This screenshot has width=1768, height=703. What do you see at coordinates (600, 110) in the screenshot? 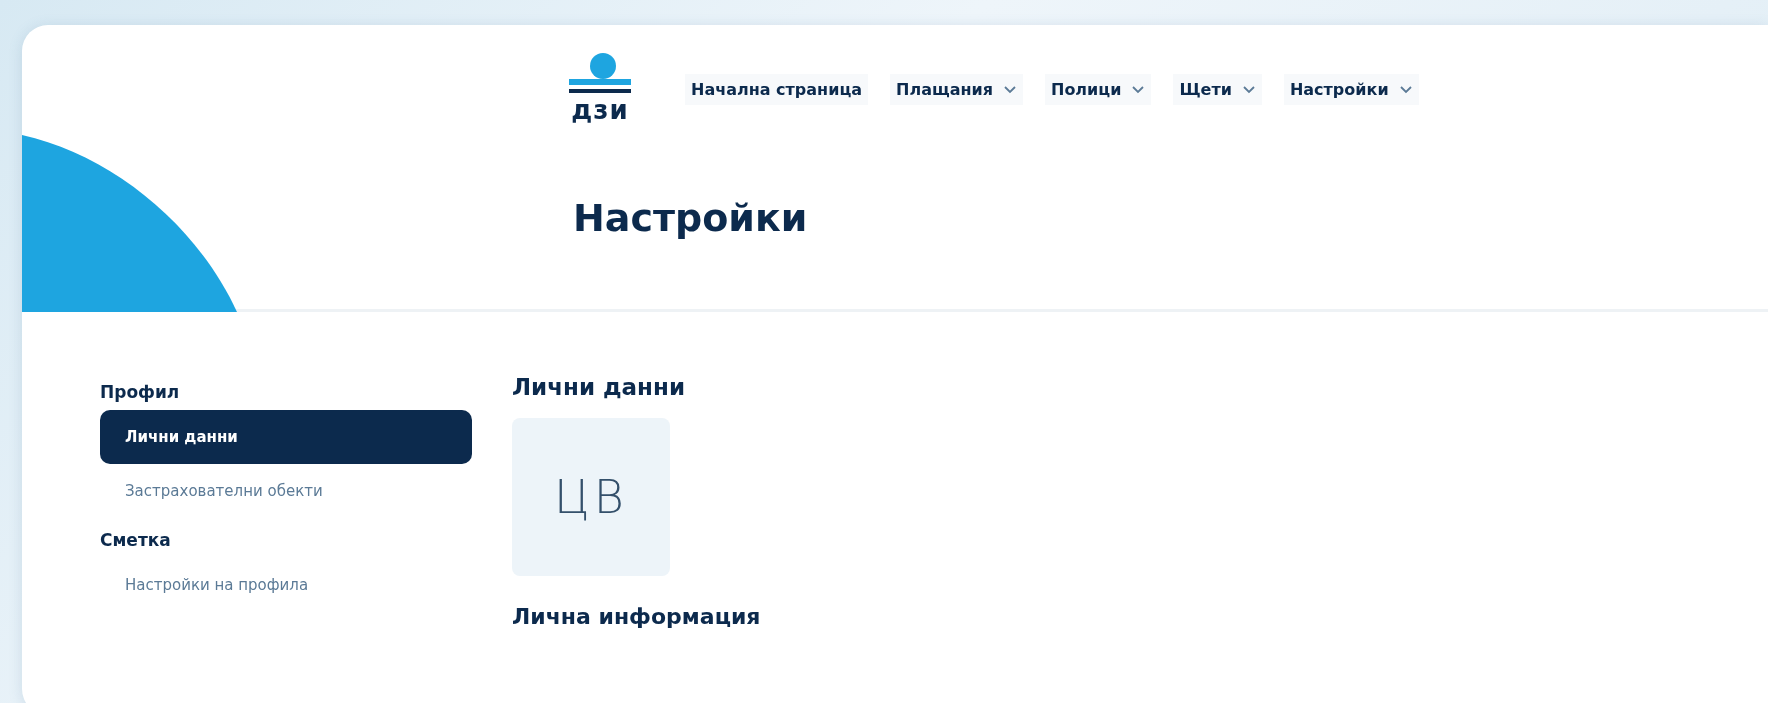
I see `logo-text: дзи` at bounding box center [600, 110].